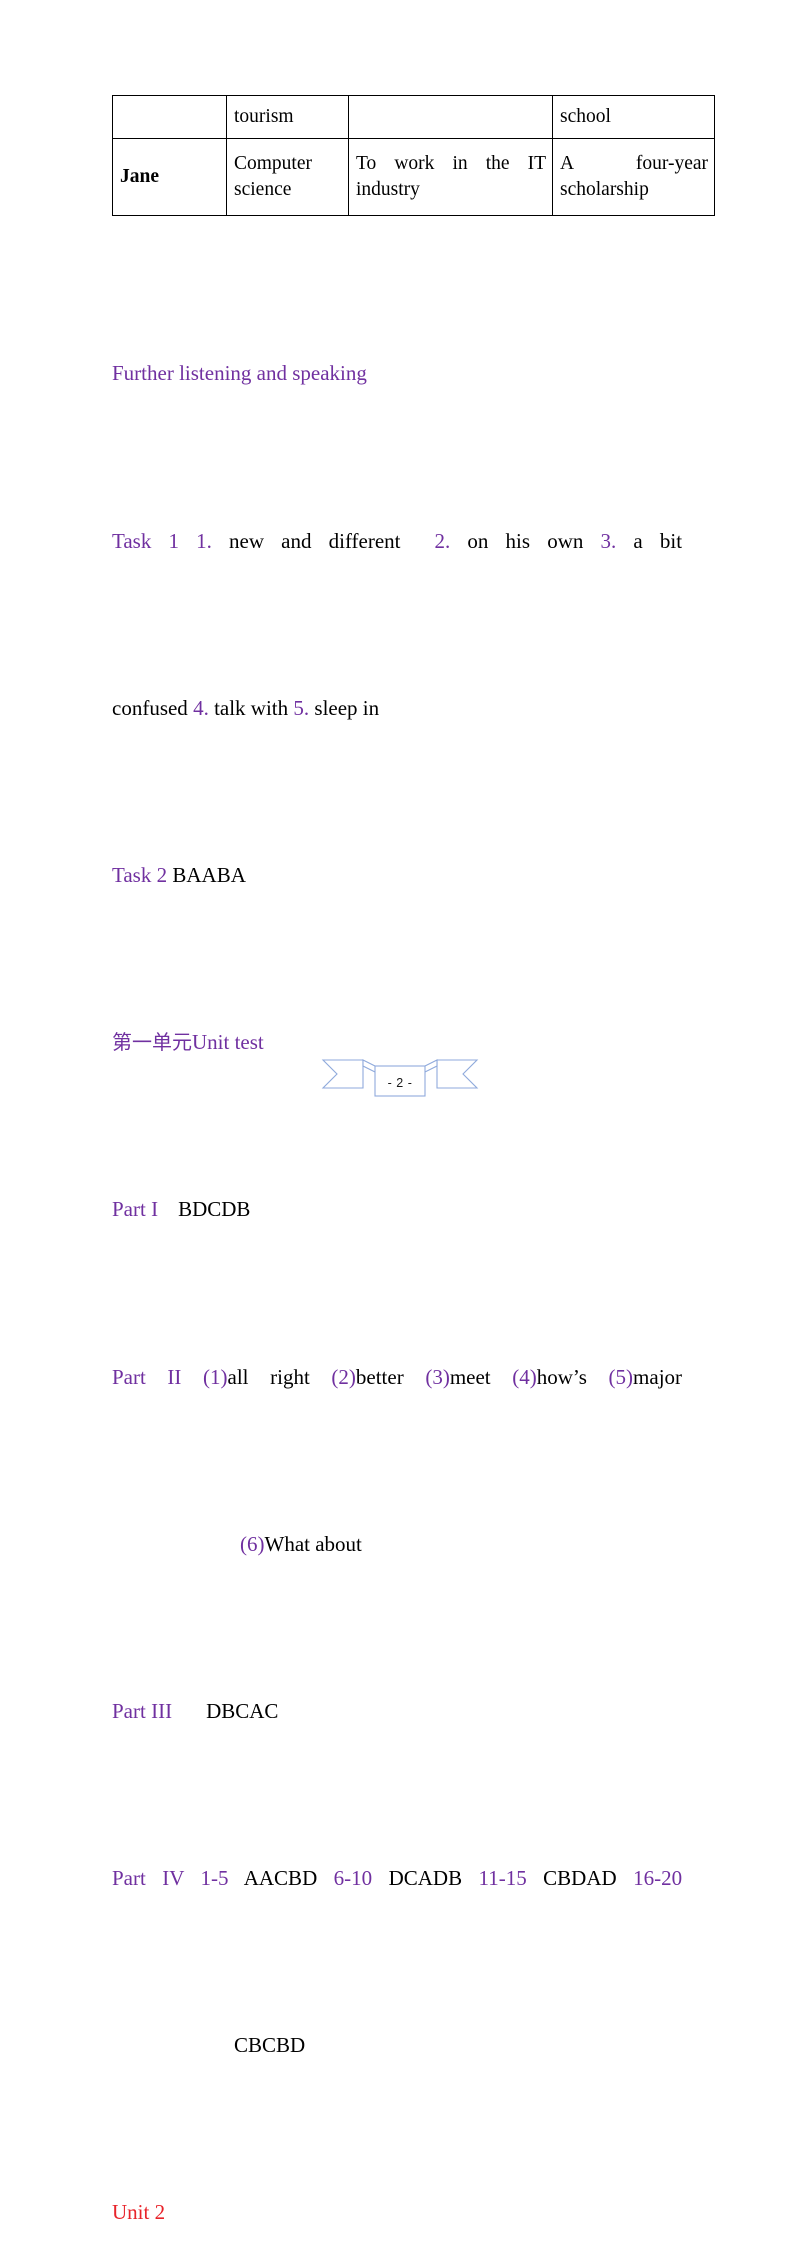 The image size is (800, 2264). What do you see at coordinates (204, 540) in the screenshot?
I see `task1-num-1: 1.` at bounding box center [204, 540].